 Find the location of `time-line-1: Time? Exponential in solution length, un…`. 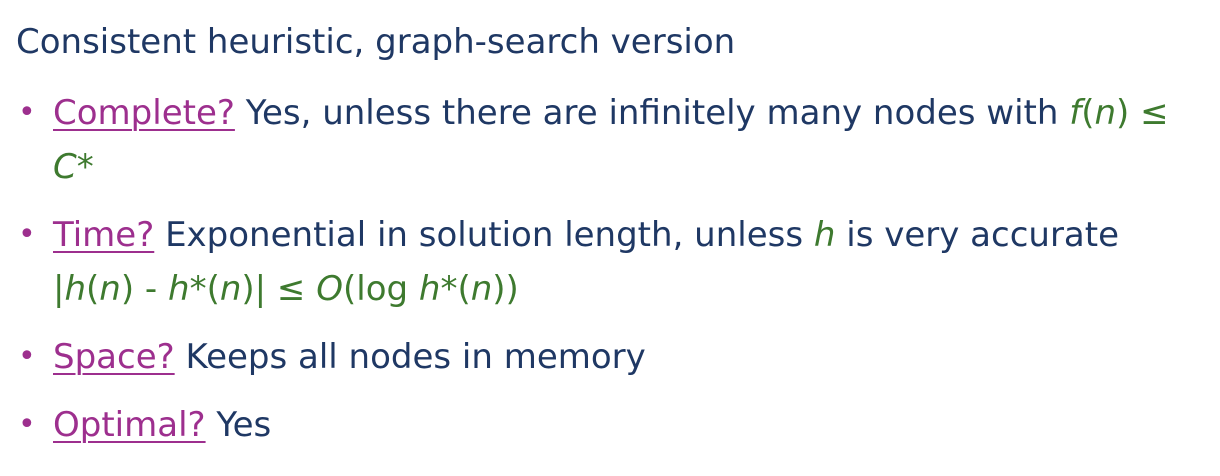

time-line-1: Time? Exponential in solution length, un… is located at coordinates (630, 235).